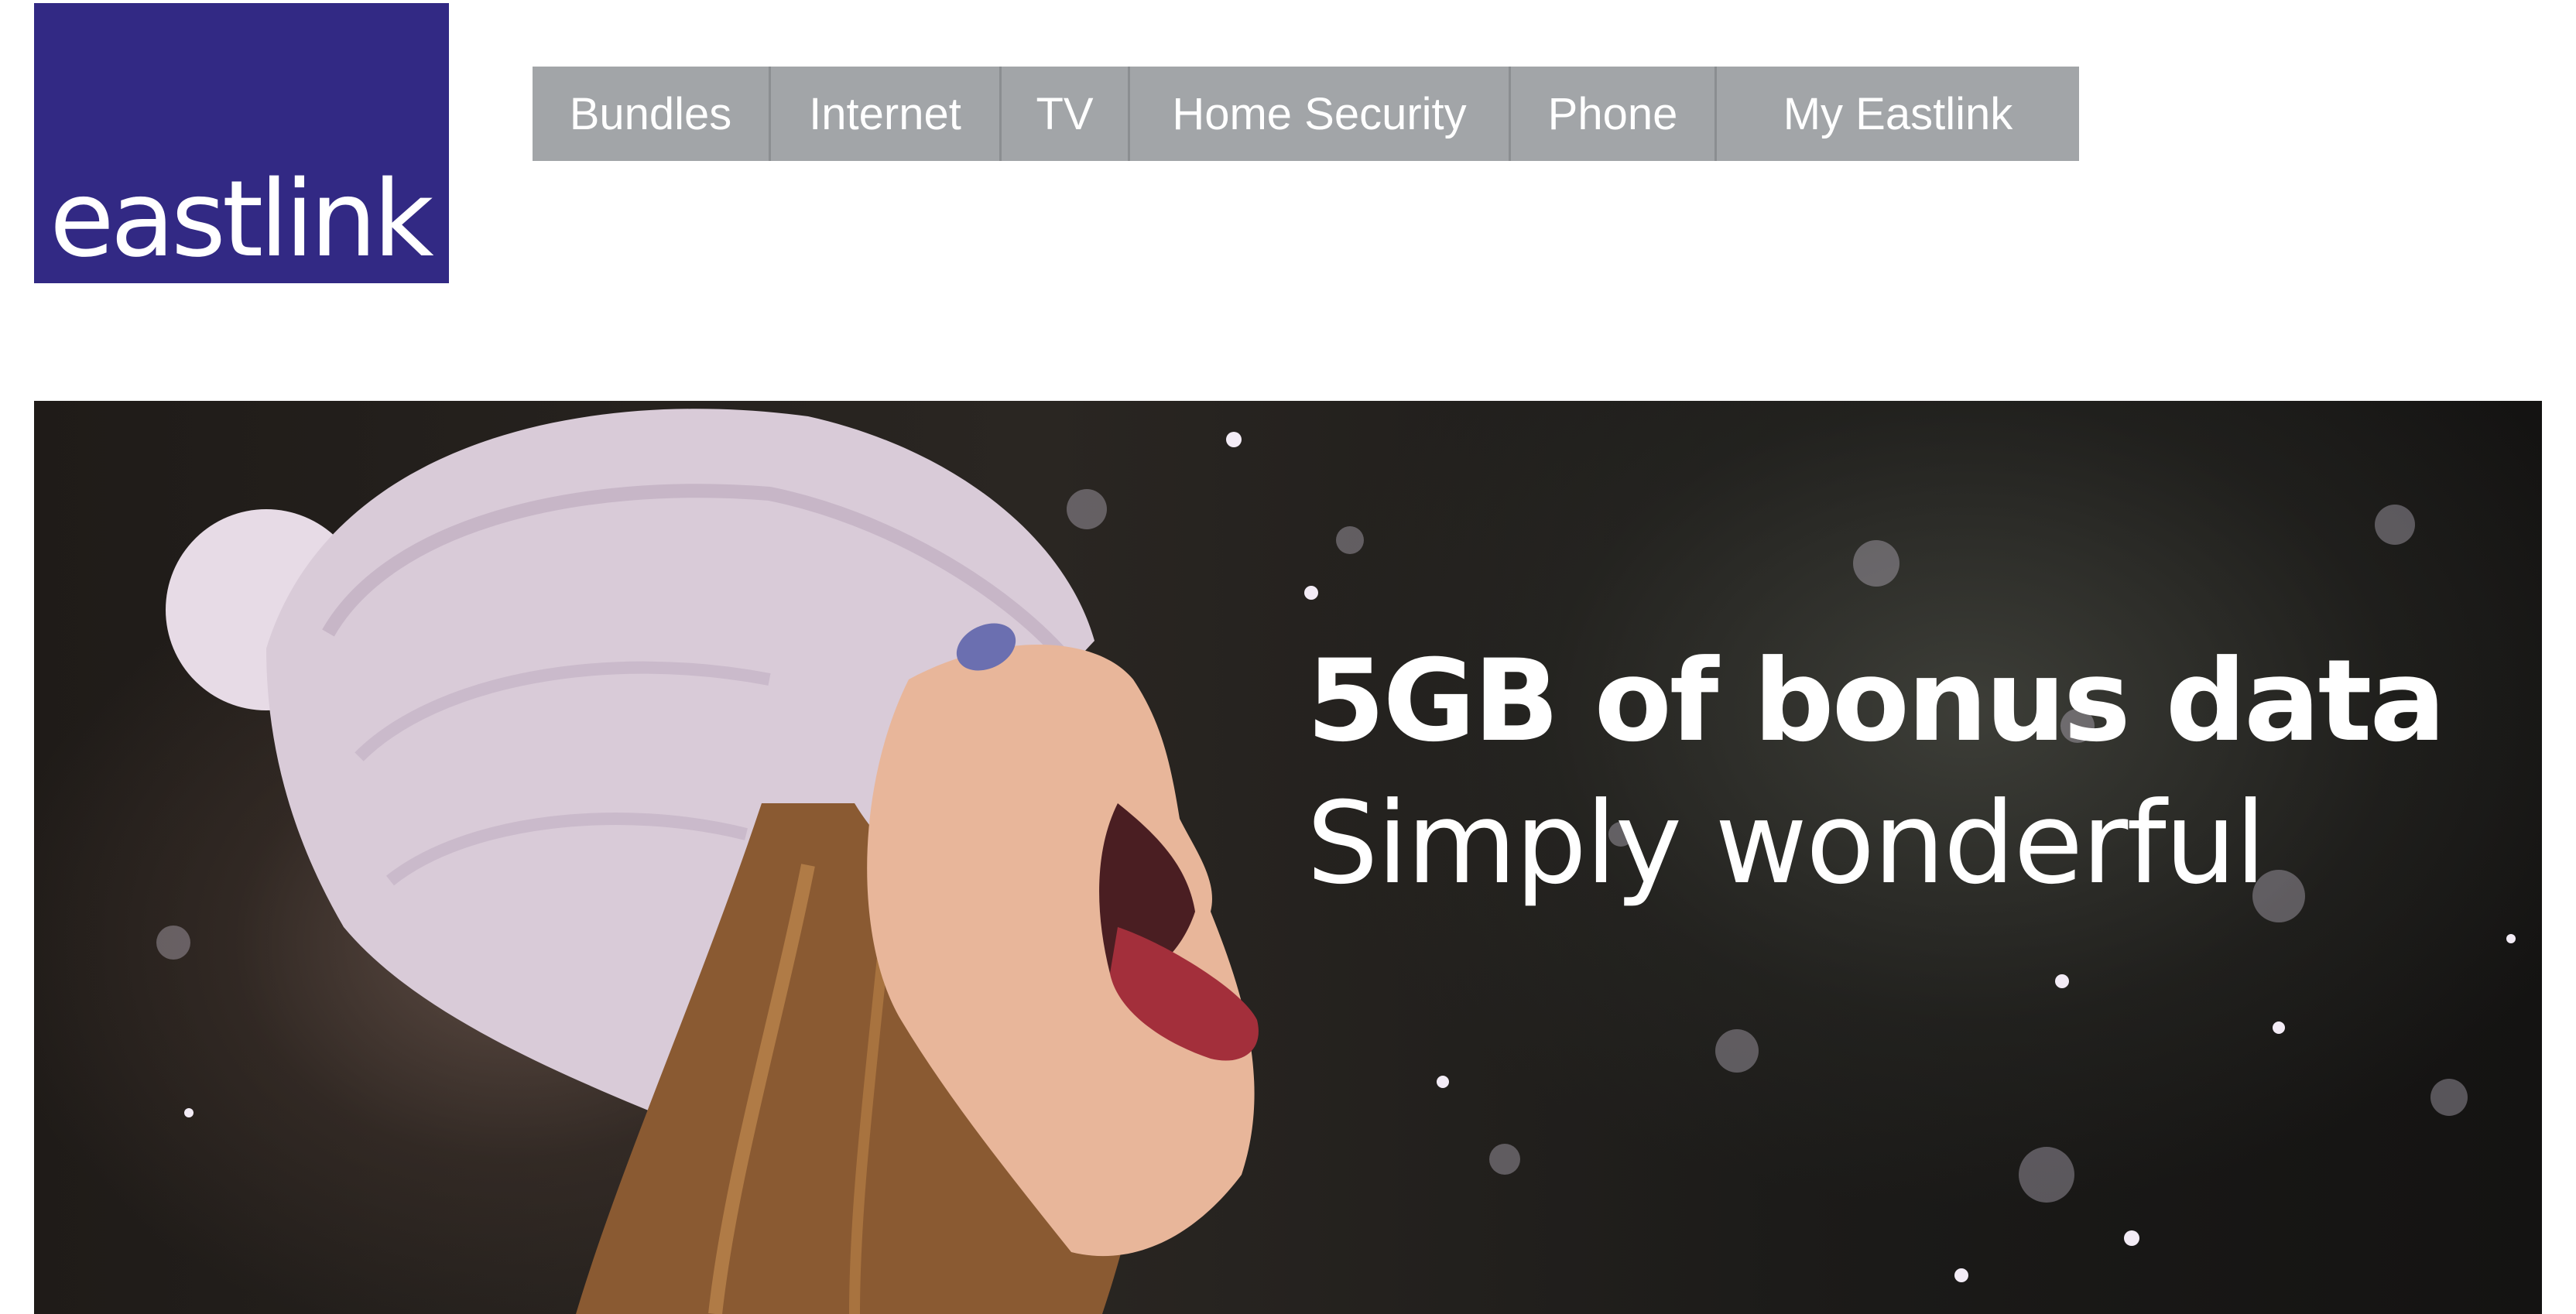 This screenshot has height=1314, width=2576. I want to click on hero-subheadline: Simply wonderful, so click(1786, 843).